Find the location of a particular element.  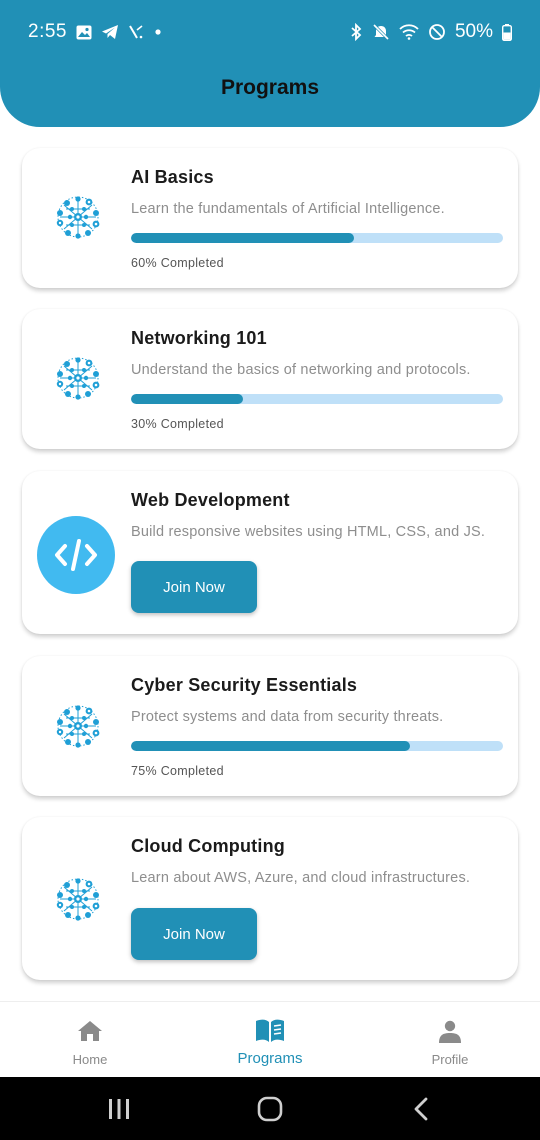

bottom-nav: Home Programs Profile is located at coordinates (270, 1039).